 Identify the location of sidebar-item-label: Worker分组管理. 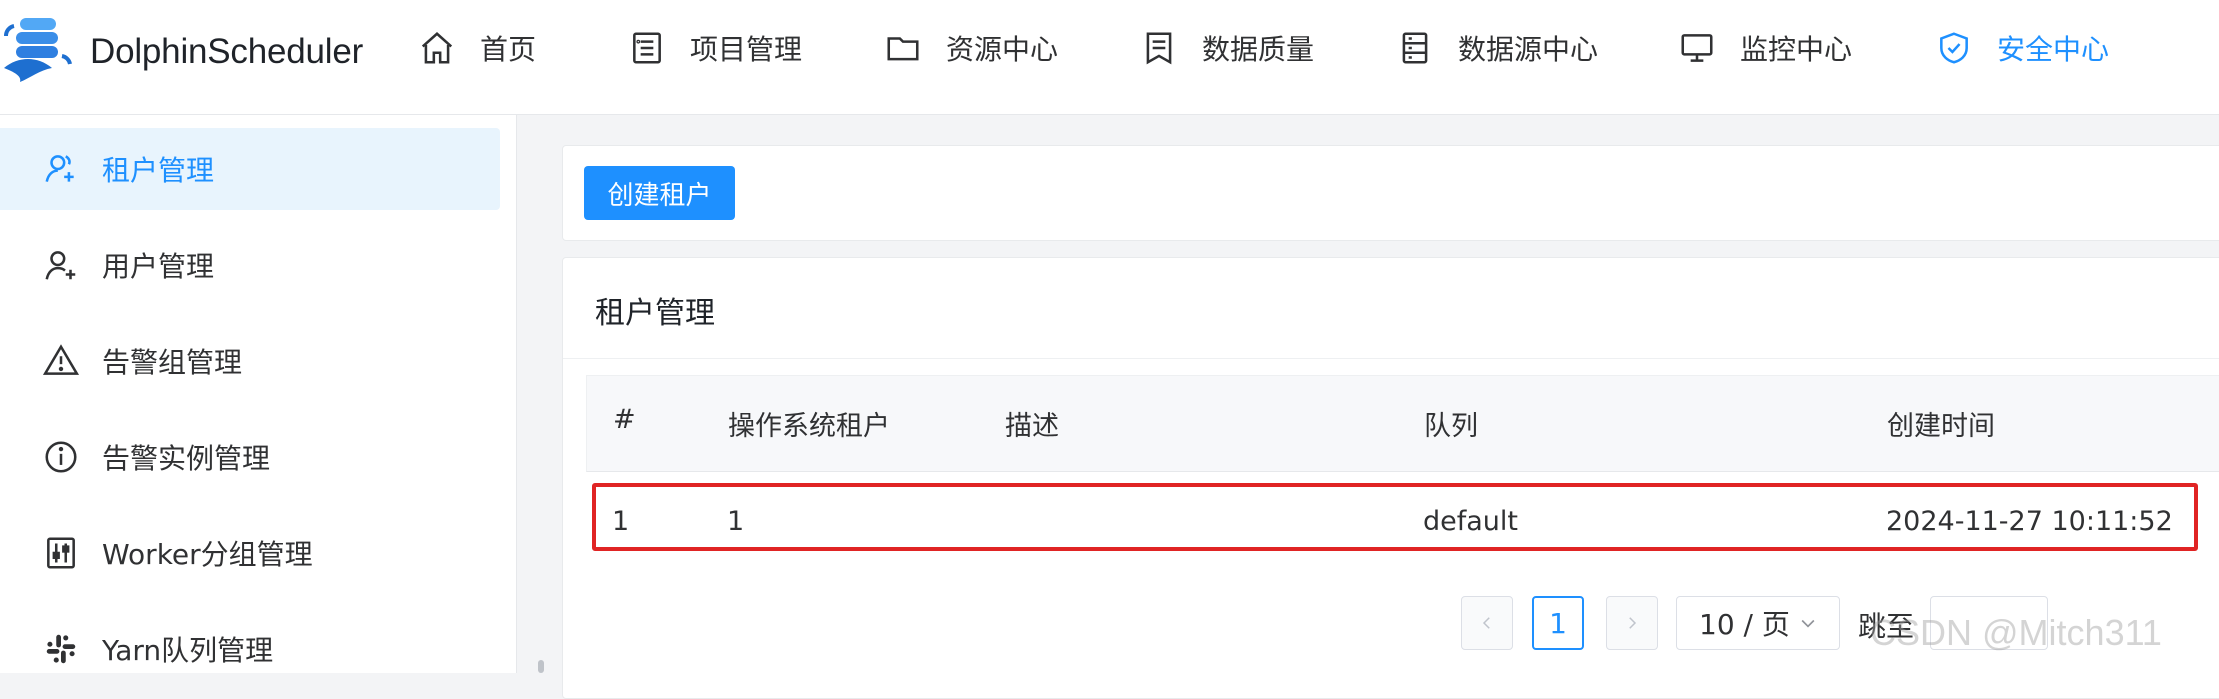
(207, 554).